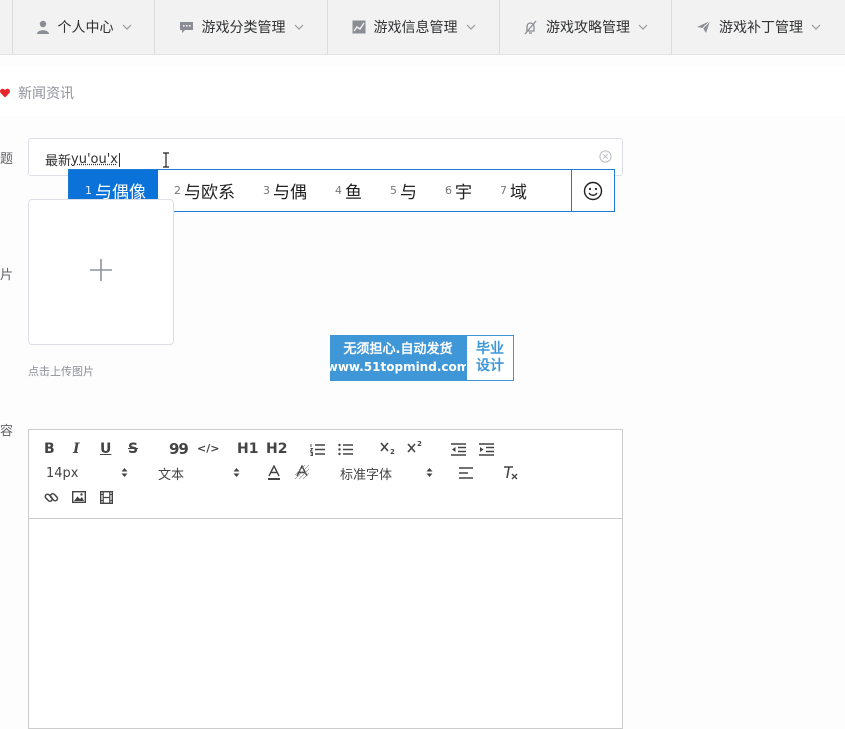 The height and width of the screenshot is (729, 845). I want to click on image-label: 图片, so click(7, 275).